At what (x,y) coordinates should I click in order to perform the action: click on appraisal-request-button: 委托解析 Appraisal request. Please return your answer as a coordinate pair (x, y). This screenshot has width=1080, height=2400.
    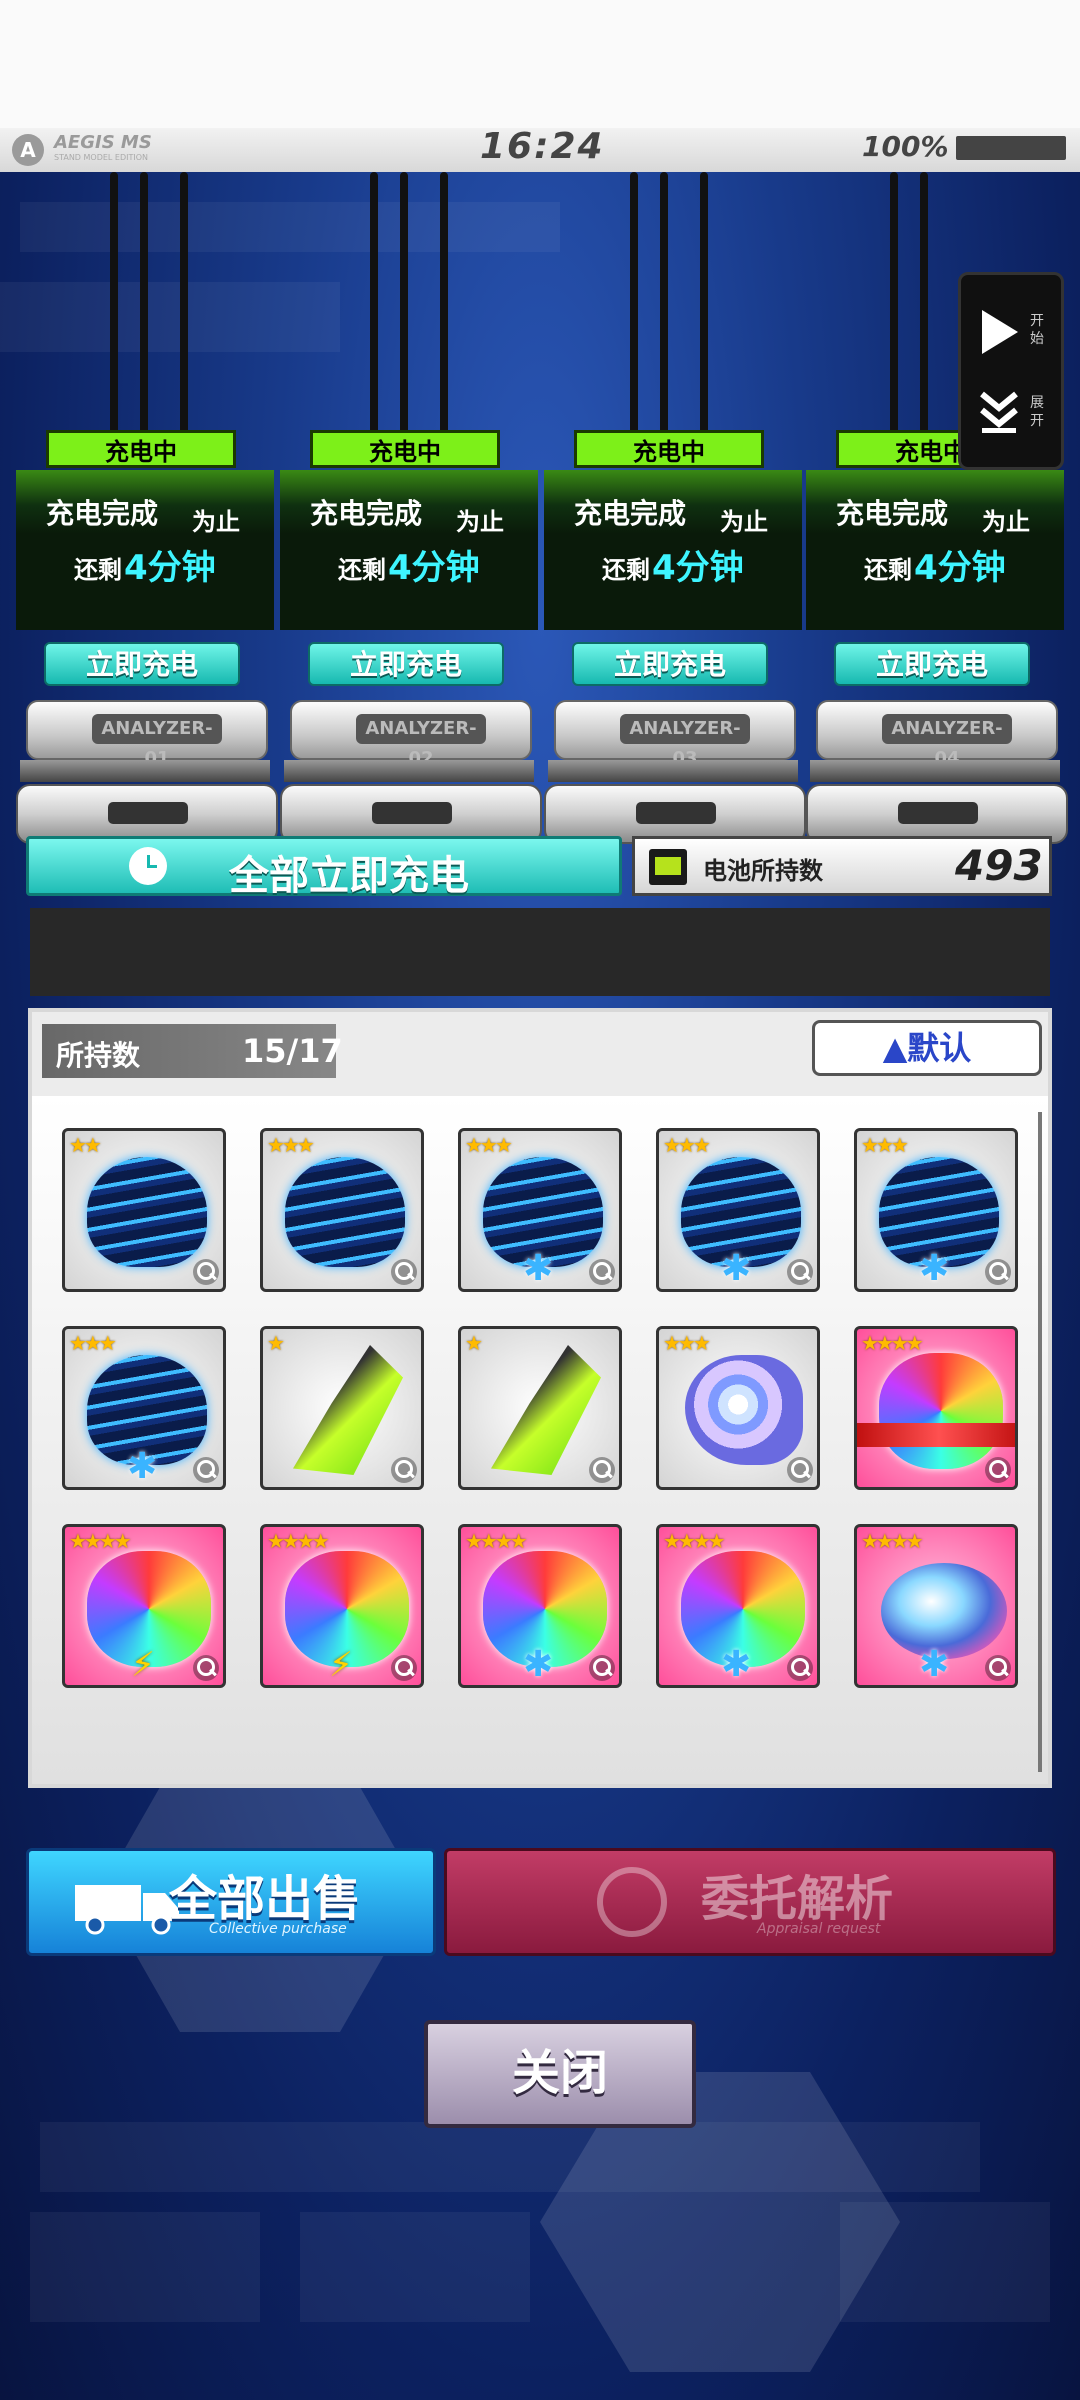
    Looking at the image, I should click on (750, 1902).